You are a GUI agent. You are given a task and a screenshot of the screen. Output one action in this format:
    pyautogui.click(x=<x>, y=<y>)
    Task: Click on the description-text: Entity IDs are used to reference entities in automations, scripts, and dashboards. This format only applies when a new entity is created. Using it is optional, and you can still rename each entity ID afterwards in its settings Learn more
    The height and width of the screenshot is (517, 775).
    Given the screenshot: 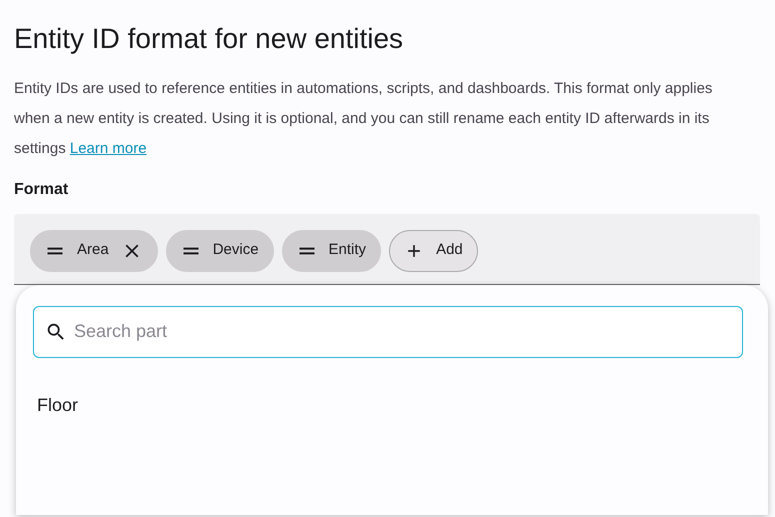 What is the action you would take?
    pyautogui.click(x=364, y=118)
    